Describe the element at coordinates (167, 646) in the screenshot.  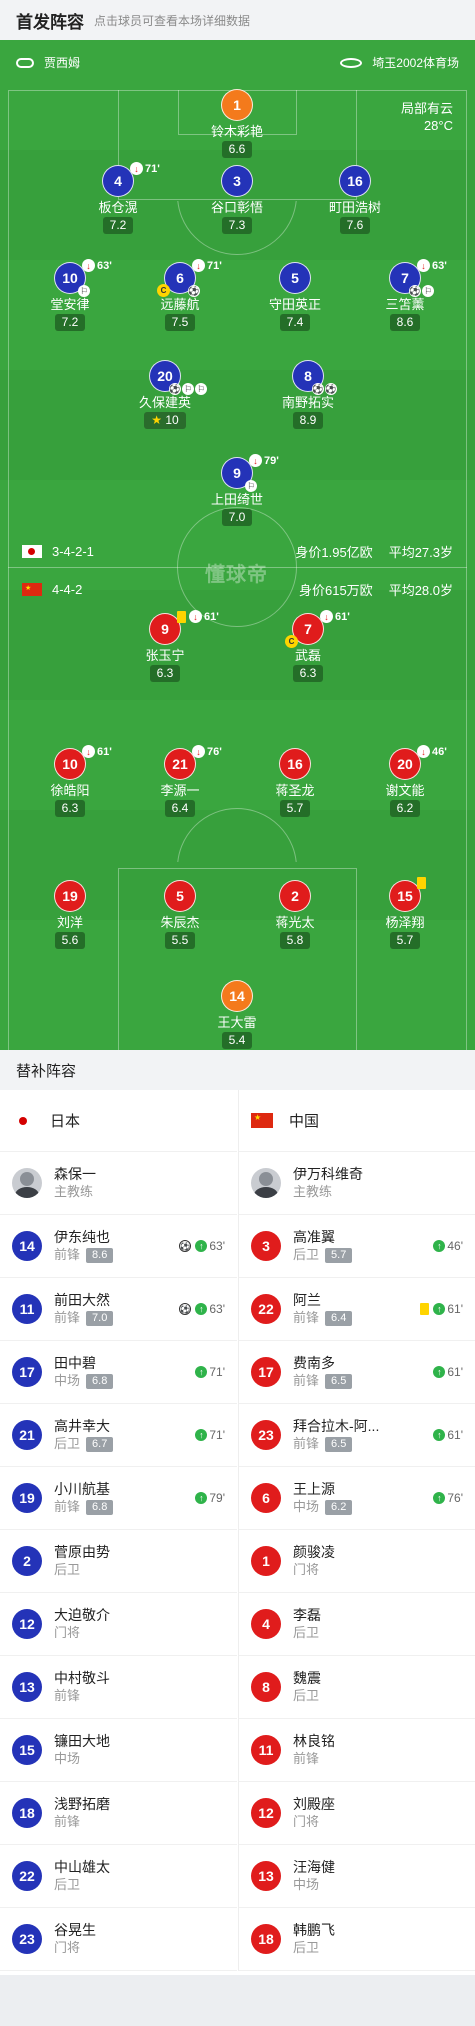
I see `player-cn-9: 9 ↓ 61' 张玉宁 6.3` at that location.